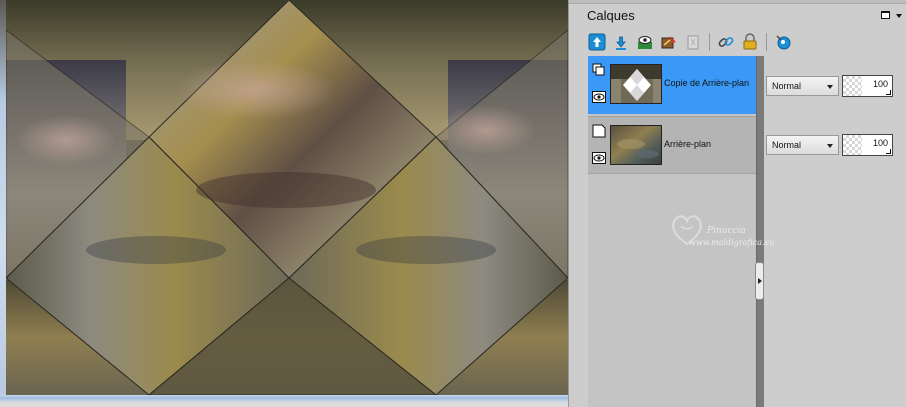  I want to click on layer-row-copie-de-arriere-plan: Copie de Arrière-plan, so click(672, 85).